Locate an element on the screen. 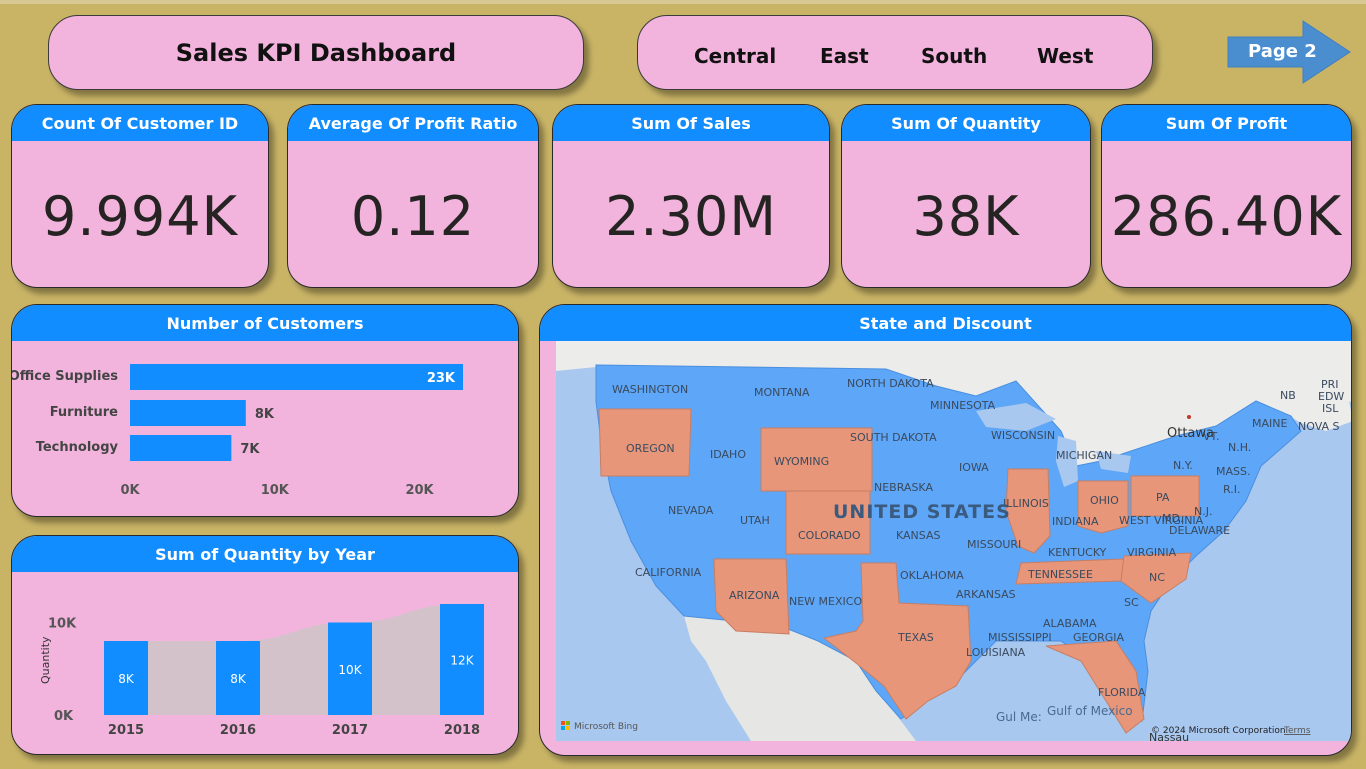 The image size is (1366, 769). map-label: LOUISIANA is located at coordinates (996, 652).